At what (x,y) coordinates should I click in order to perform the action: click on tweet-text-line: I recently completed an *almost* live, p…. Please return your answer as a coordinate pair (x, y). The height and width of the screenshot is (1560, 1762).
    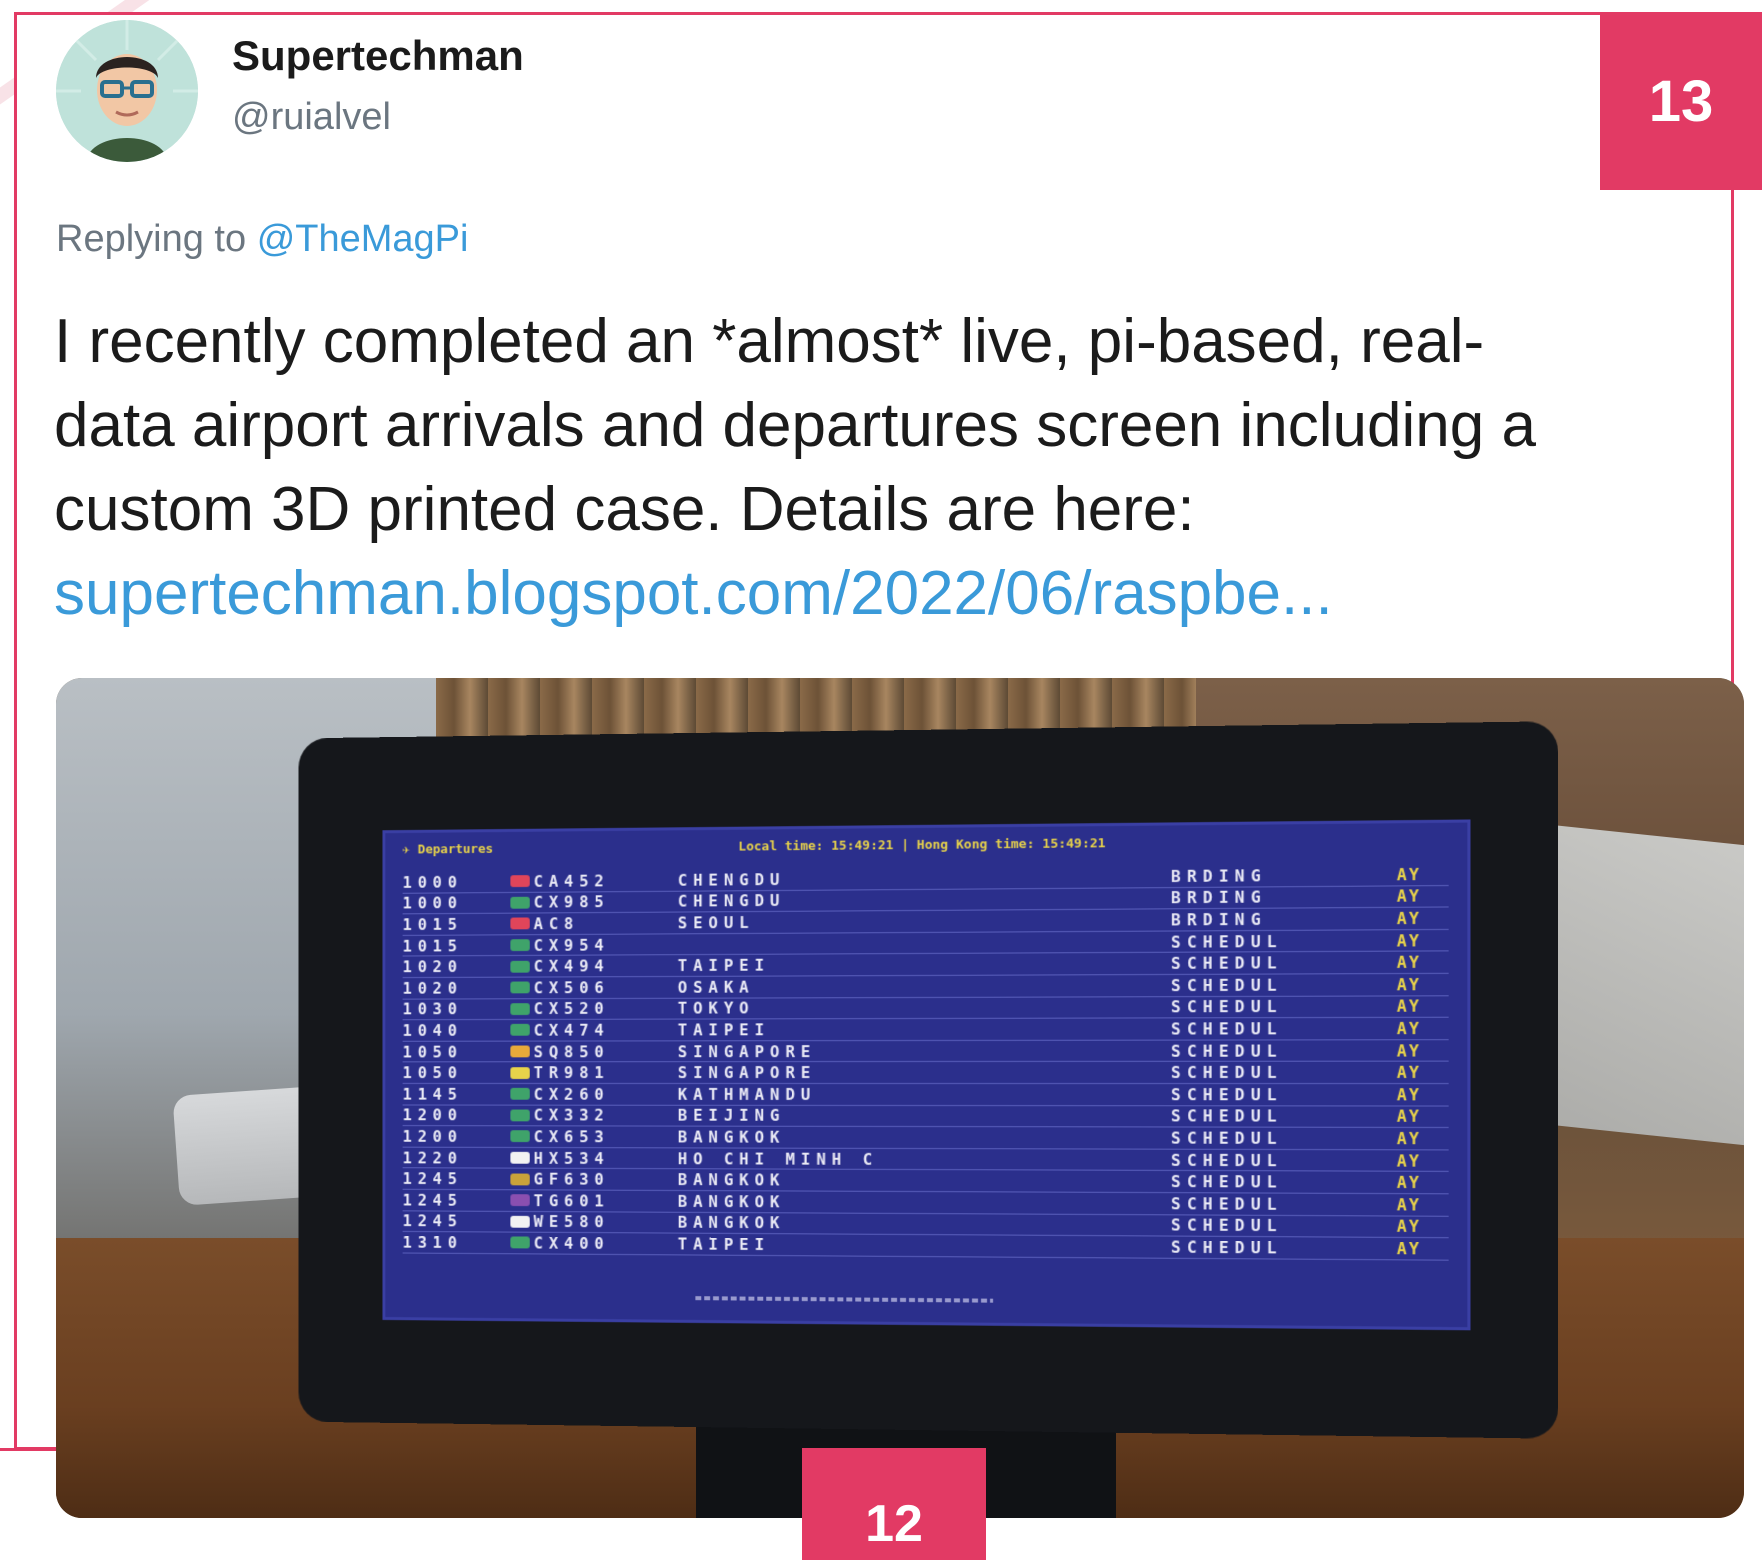
    Looking at the image, I should click on (769, 341).